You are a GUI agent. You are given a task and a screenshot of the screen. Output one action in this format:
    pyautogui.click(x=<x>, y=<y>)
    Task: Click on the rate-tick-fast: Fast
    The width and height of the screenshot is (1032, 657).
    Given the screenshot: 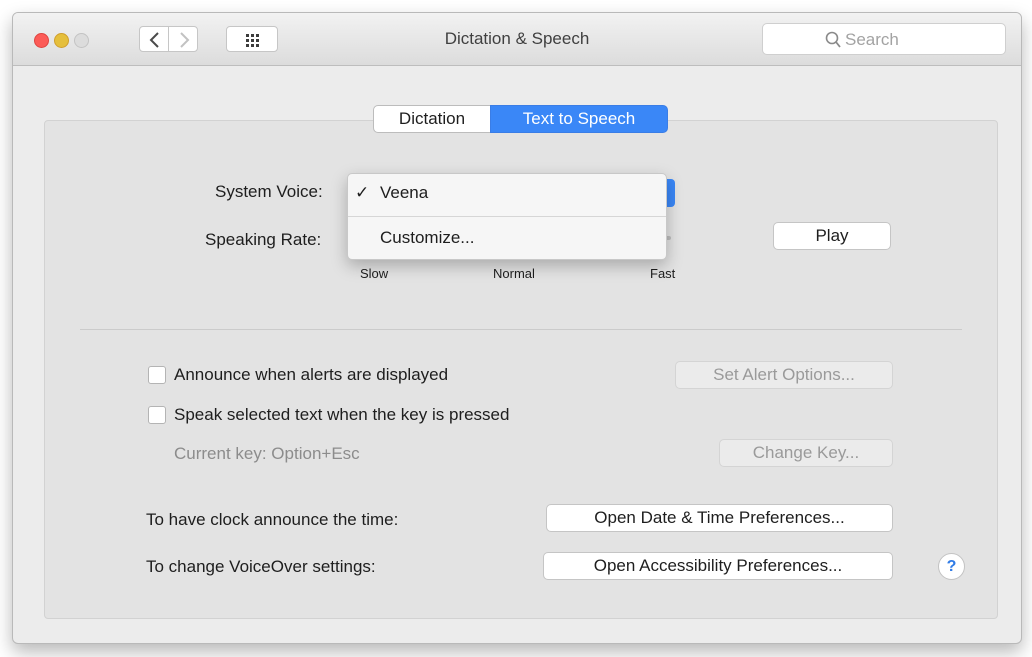 What is the action you would take?
    pyautogui.click(x=663, y=273)
    